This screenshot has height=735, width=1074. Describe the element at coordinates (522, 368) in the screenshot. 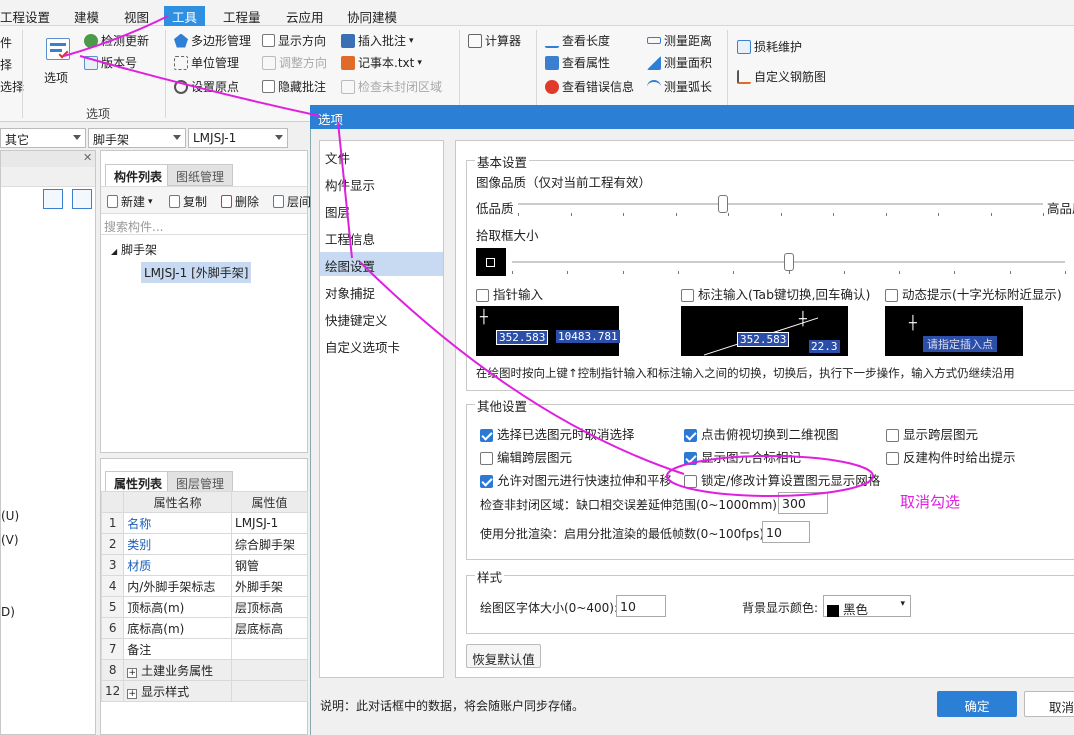

I see `arrow-nav-to-option` at that location.